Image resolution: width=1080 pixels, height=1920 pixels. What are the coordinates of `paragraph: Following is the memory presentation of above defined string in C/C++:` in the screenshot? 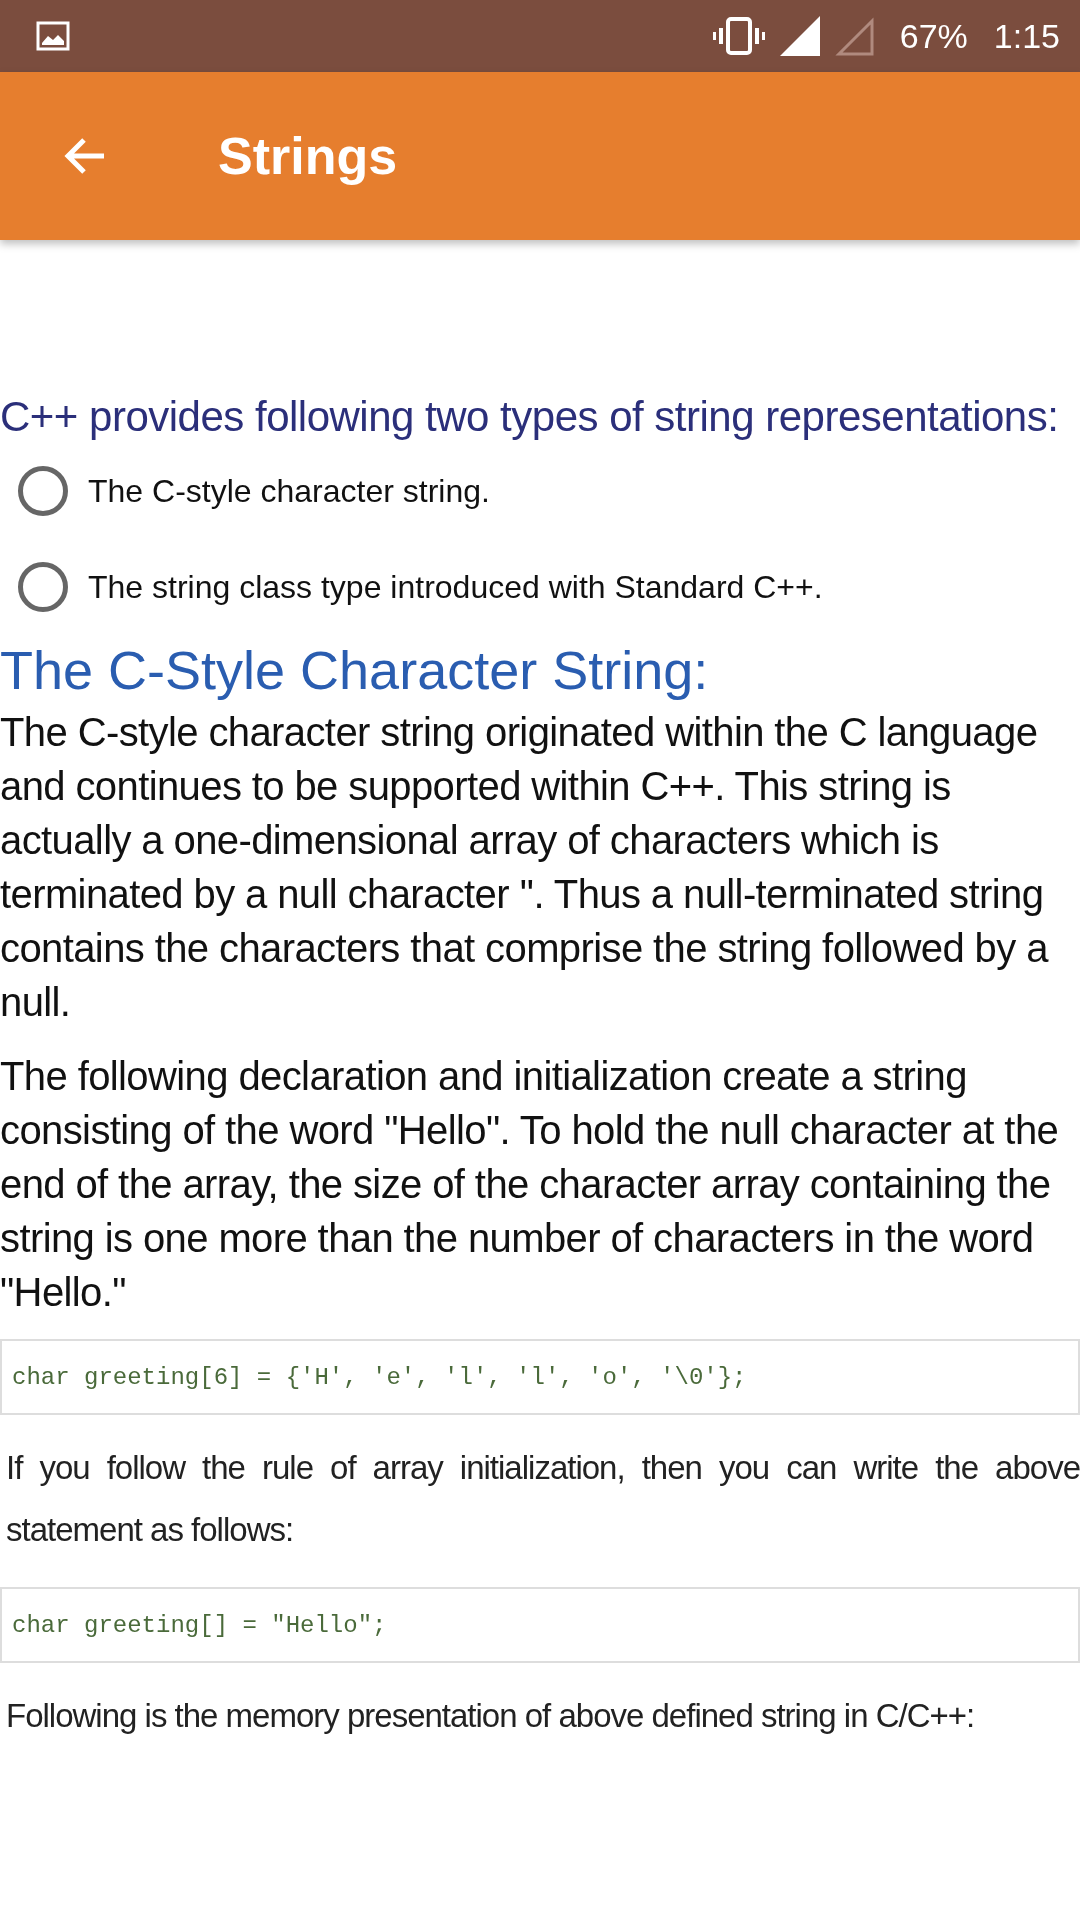 It's located at (490, 1716).